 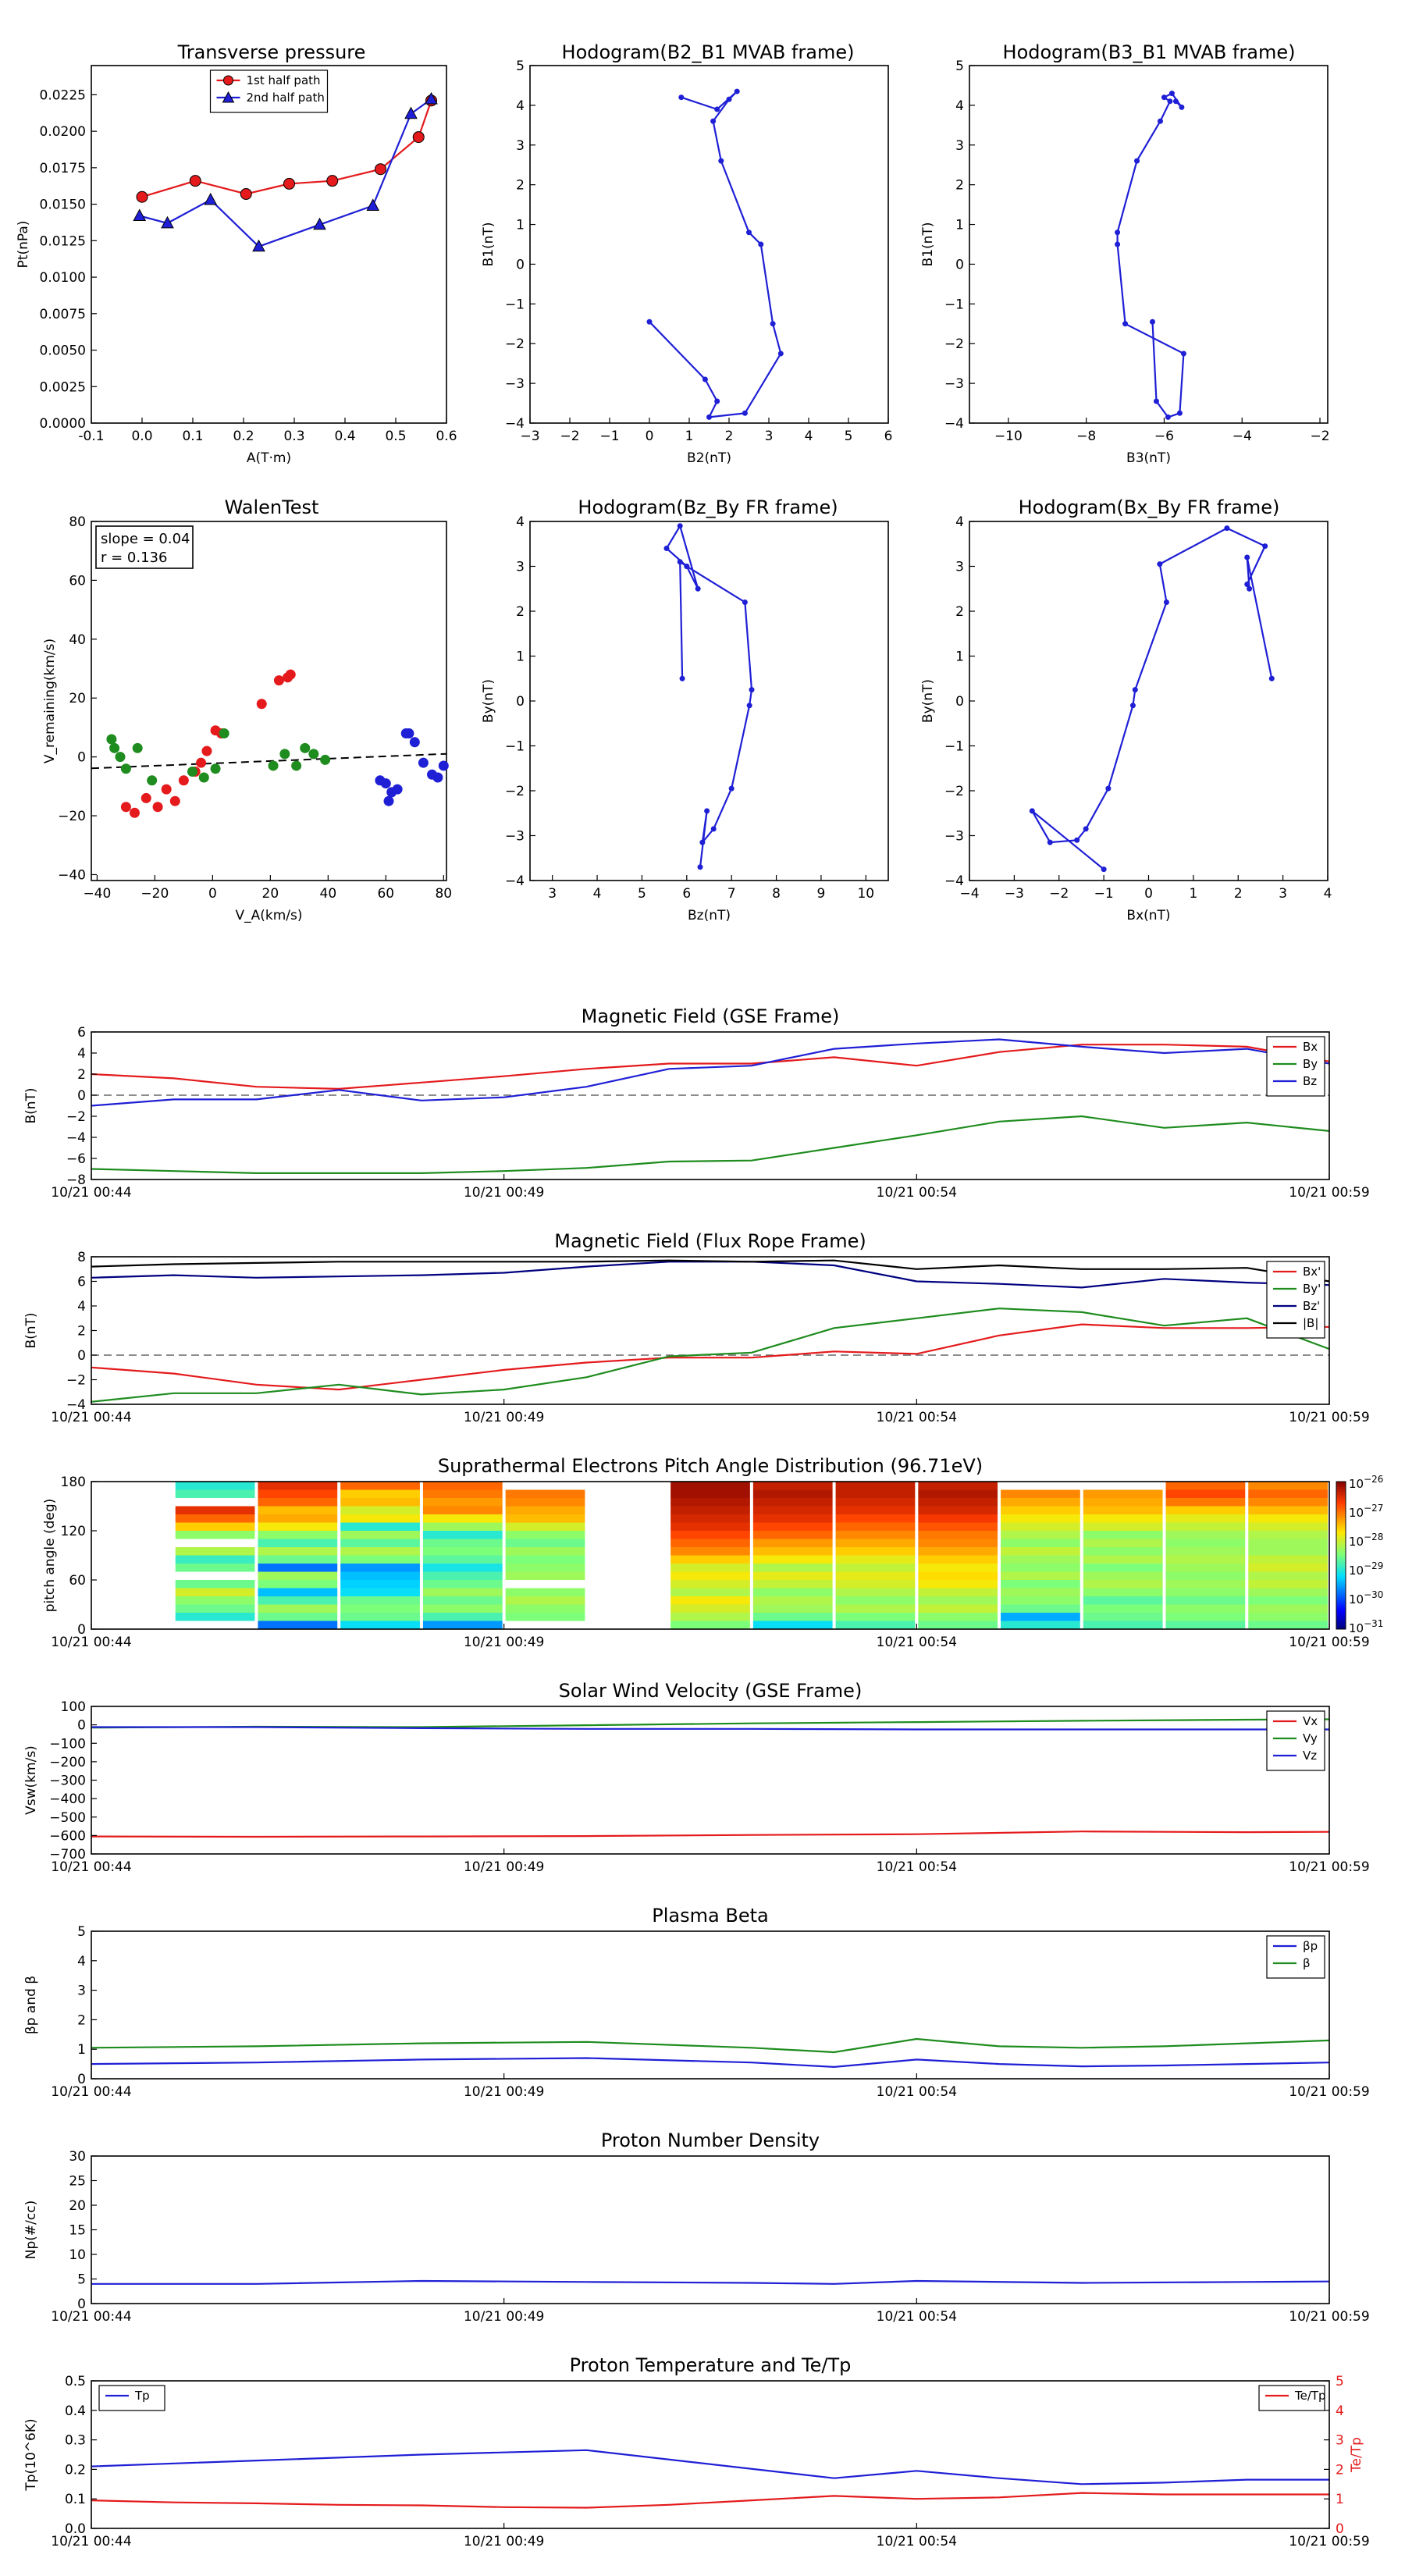 I want to click on hodogram-b2-b1-ytick-label: −3, so click(x=515, y=384).